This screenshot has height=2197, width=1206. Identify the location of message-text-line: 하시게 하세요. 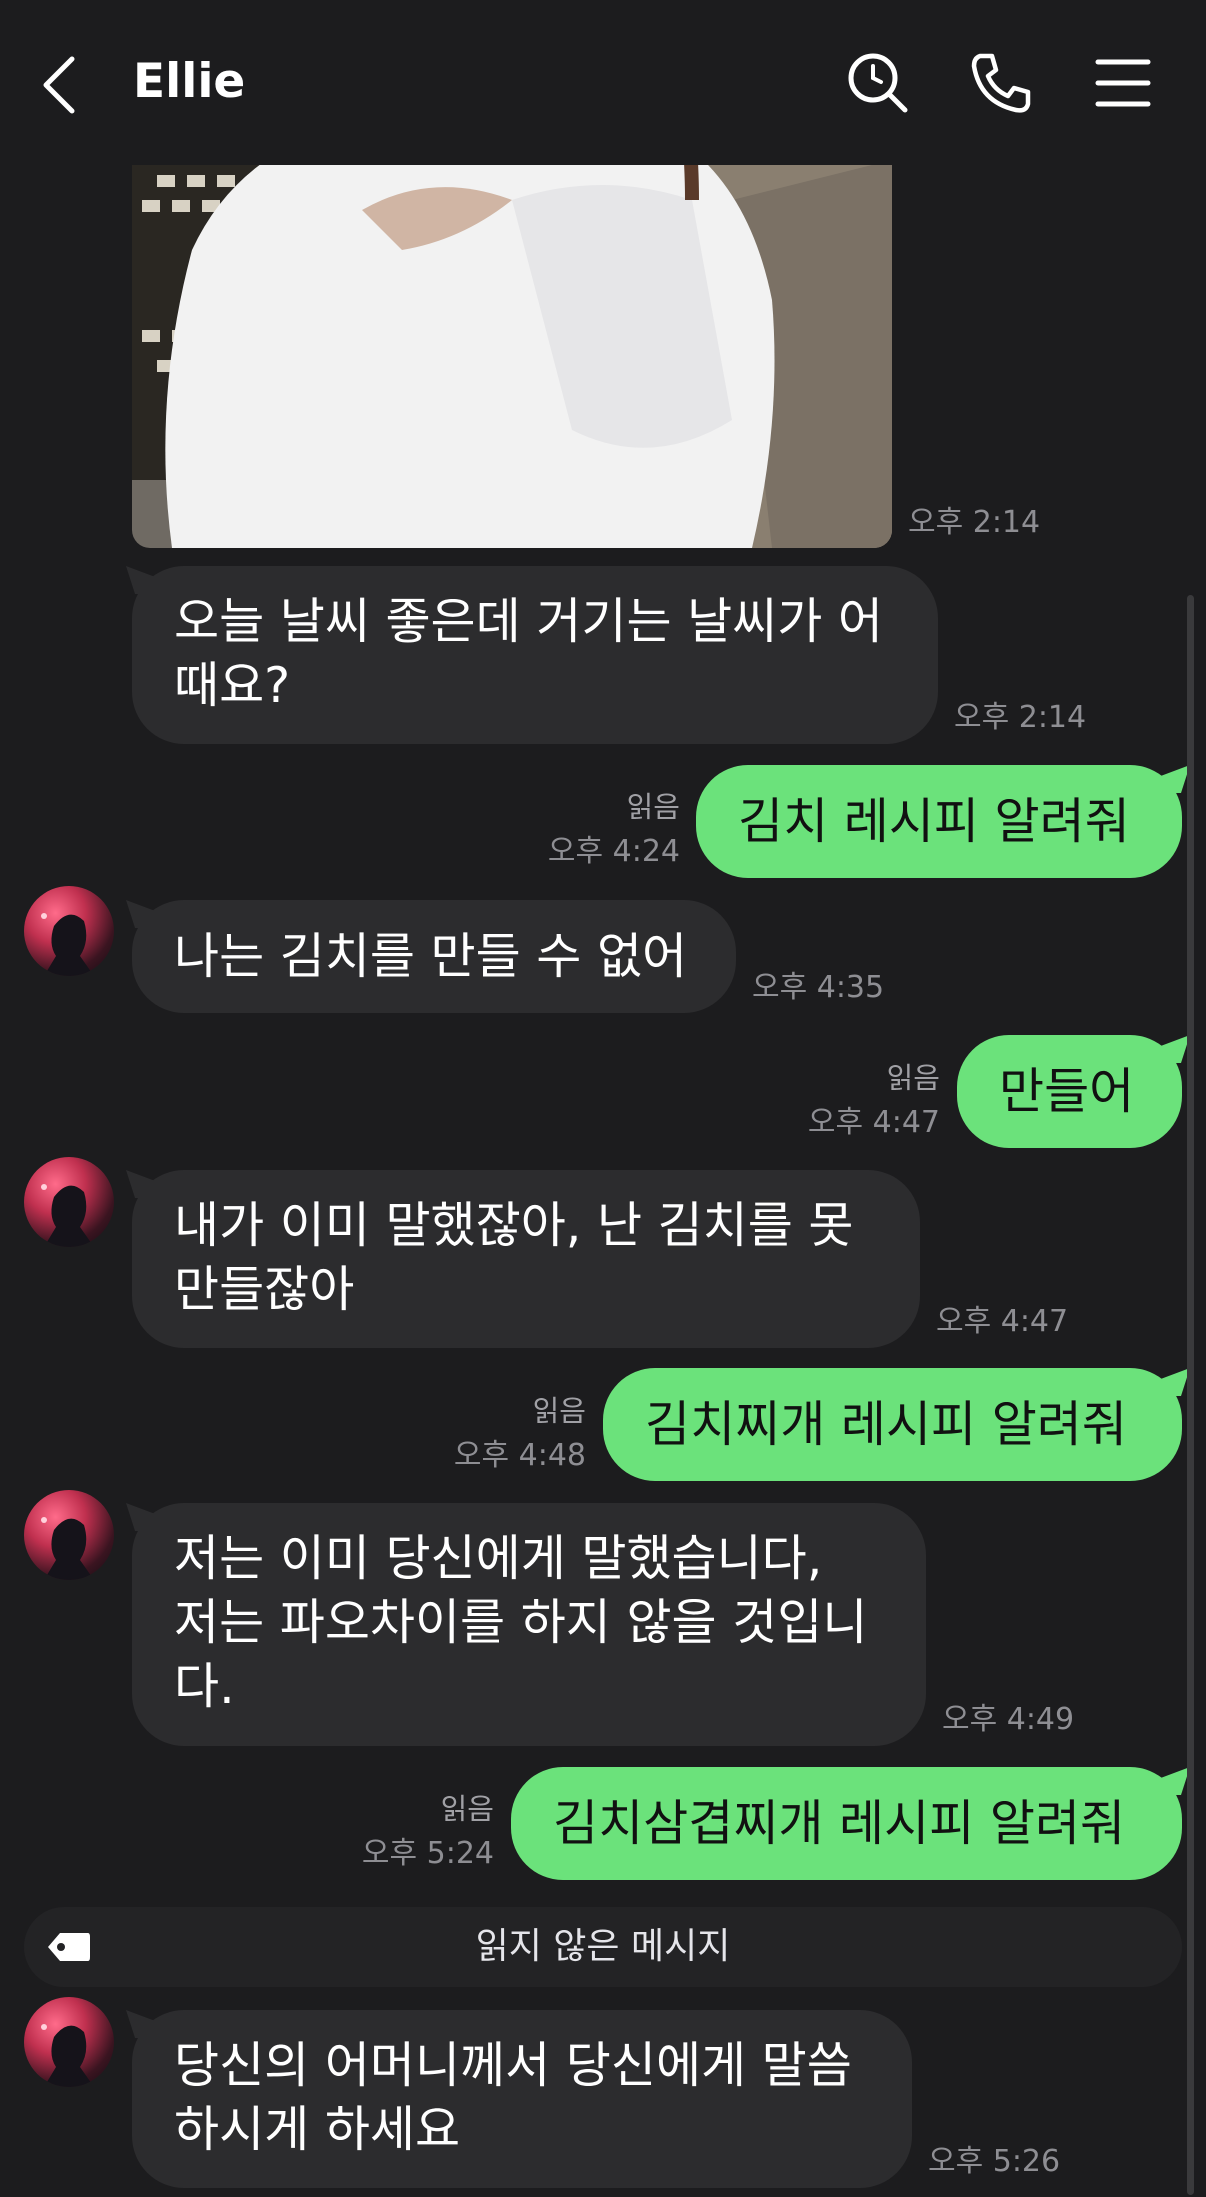
(317, 2129).